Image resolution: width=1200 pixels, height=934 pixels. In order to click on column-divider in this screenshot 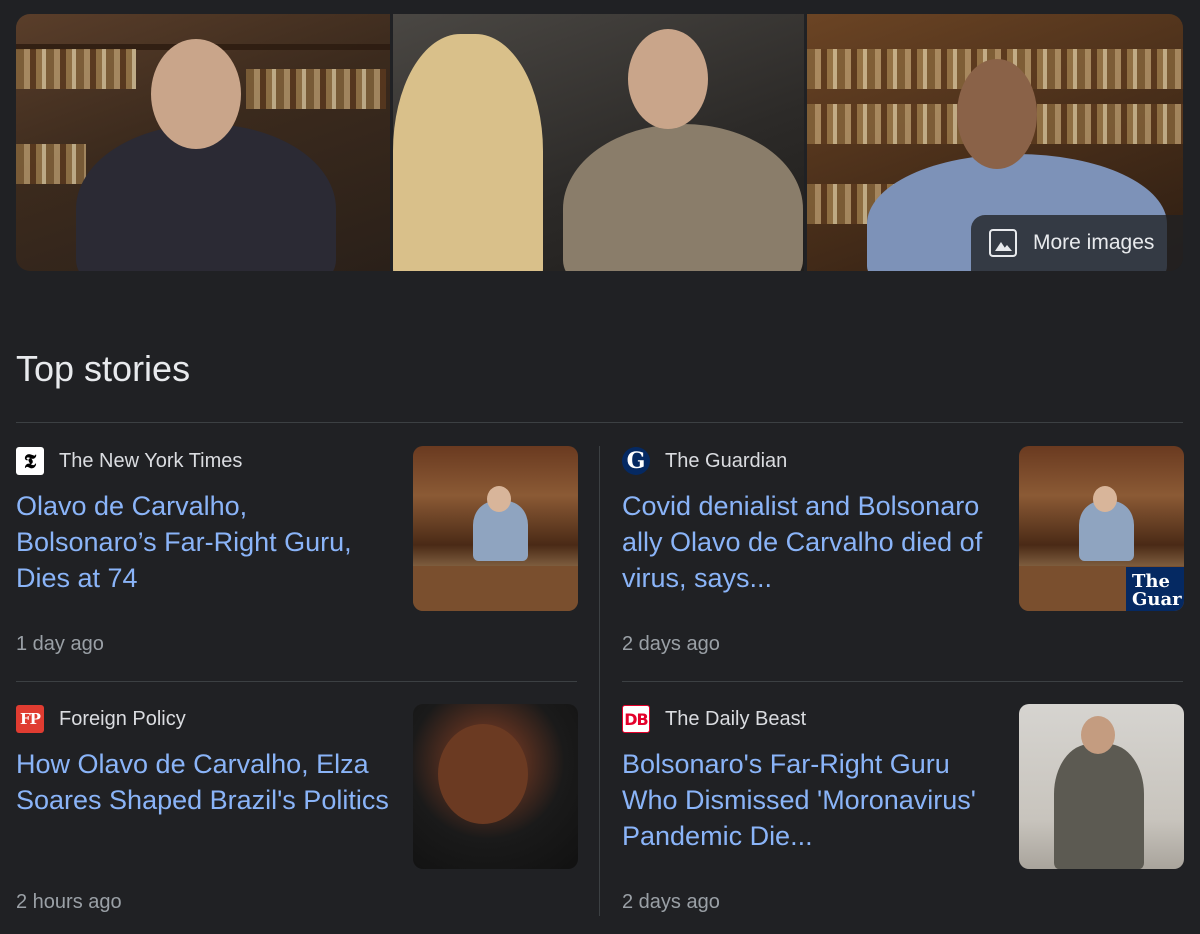, I will do `click(599, 681)`.